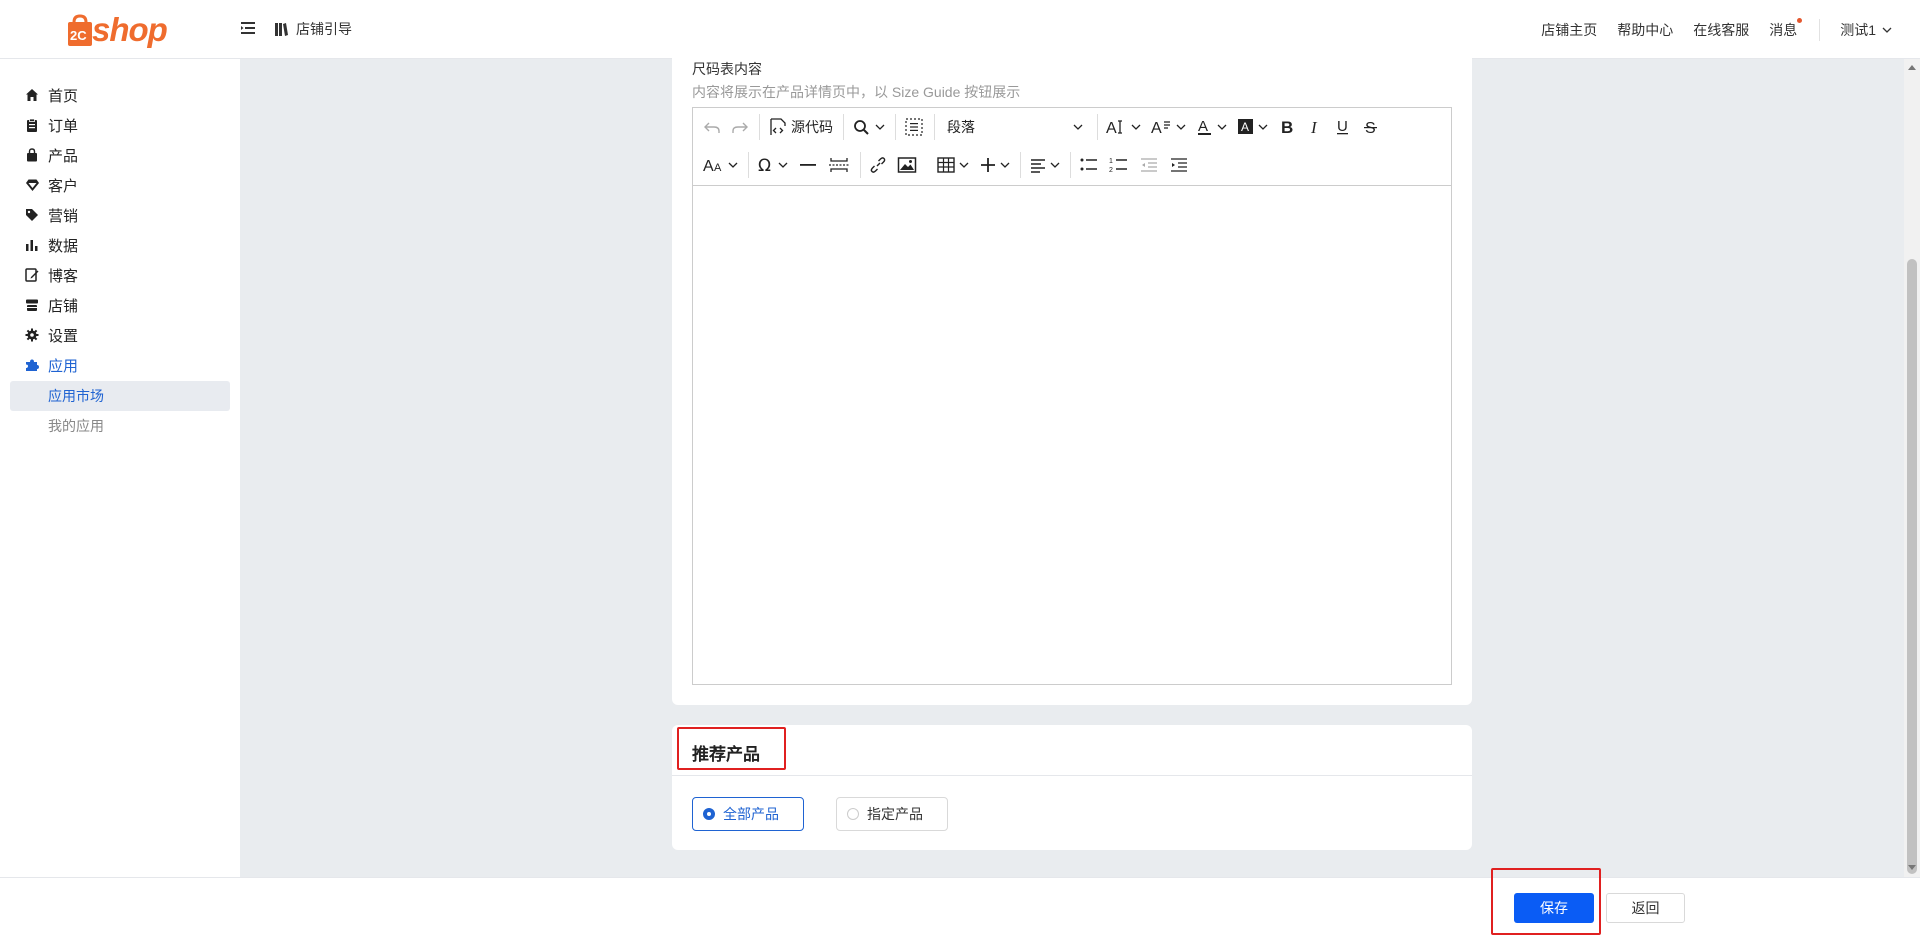 The image size is (1920, 937). Describe the element at coordinates (248, 28) in the screenshot. I see `menu-toggle-icon` at that location.